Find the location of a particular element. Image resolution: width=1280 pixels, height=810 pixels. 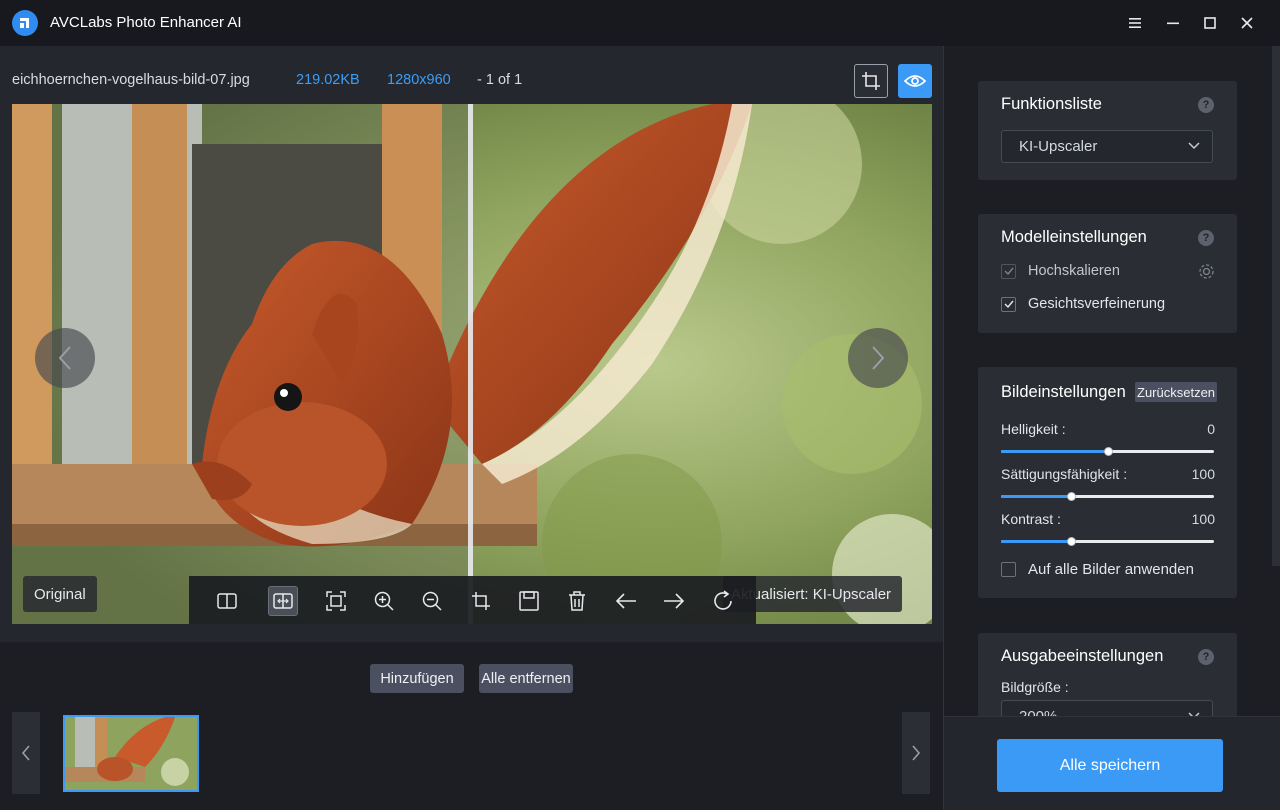

function-list-card: Funktionsliste ? KI-Upscaler is located at coordinates (1107, 130).